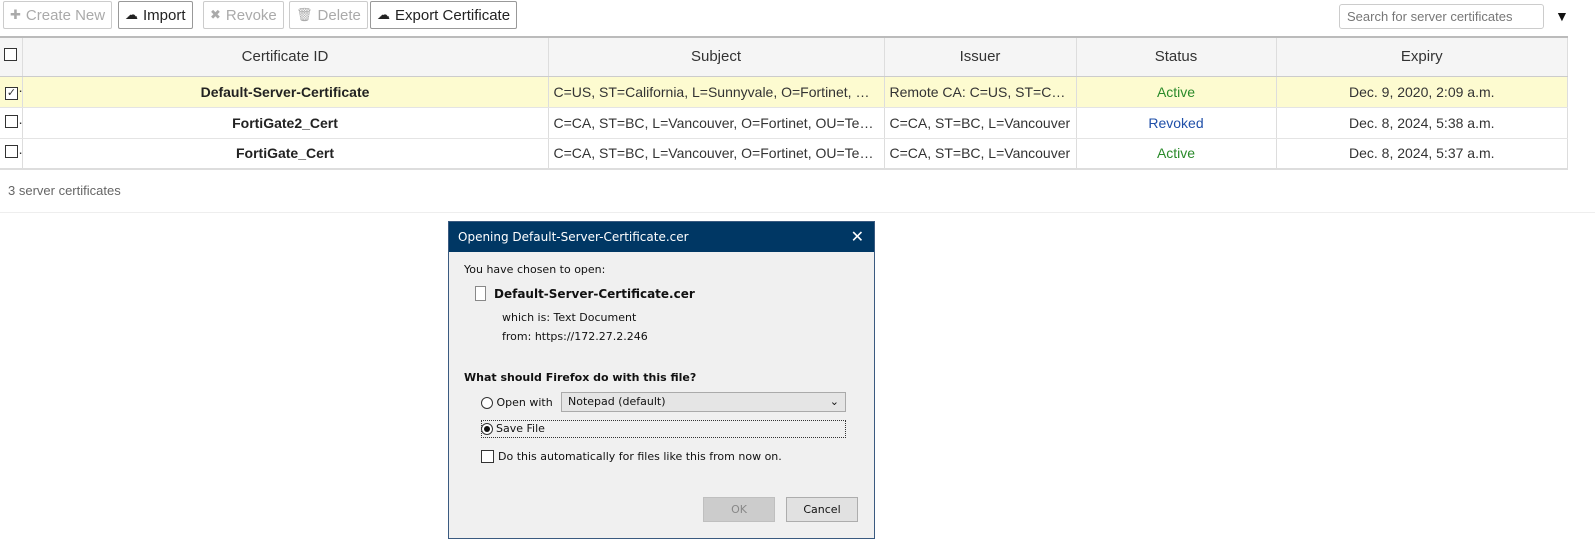 This screenshot has height=549, width=1595. Describe the element at coordinates (594, 294) in the screenshot. I see `file-name: Default-Server-Certificate.cer` at that location.